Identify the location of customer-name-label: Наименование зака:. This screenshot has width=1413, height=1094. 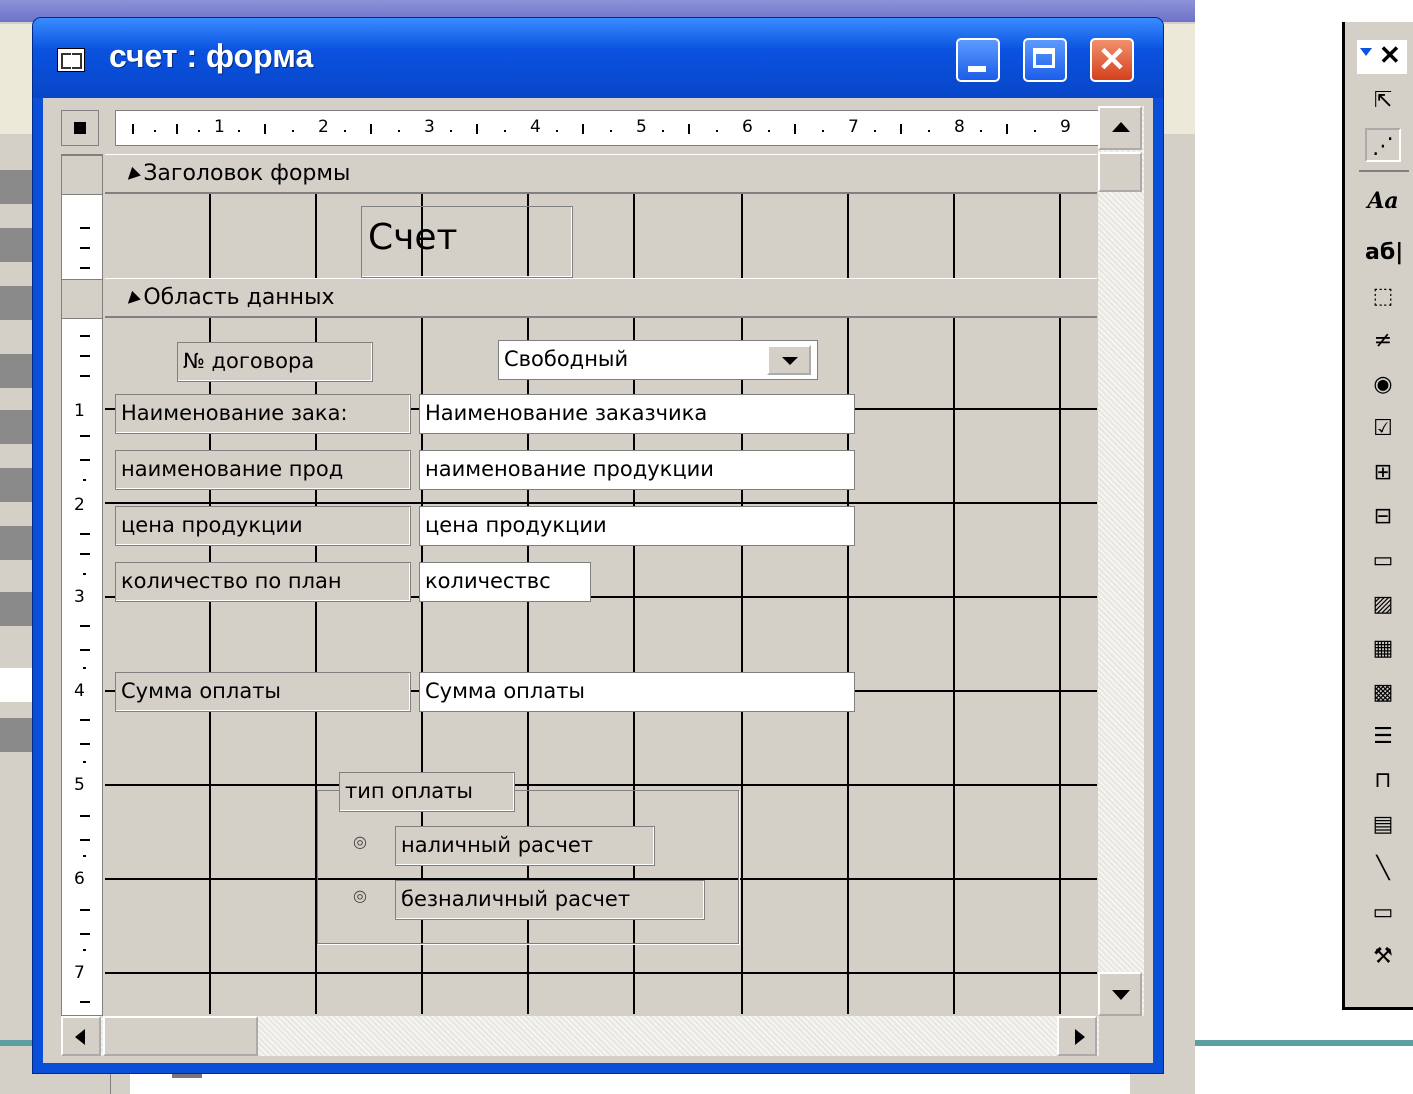
(263, 414).